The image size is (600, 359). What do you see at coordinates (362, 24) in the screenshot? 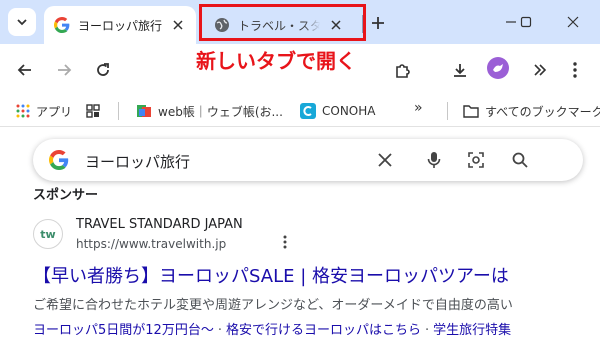
I see `tab-separator` at bounding box center [362, 24].